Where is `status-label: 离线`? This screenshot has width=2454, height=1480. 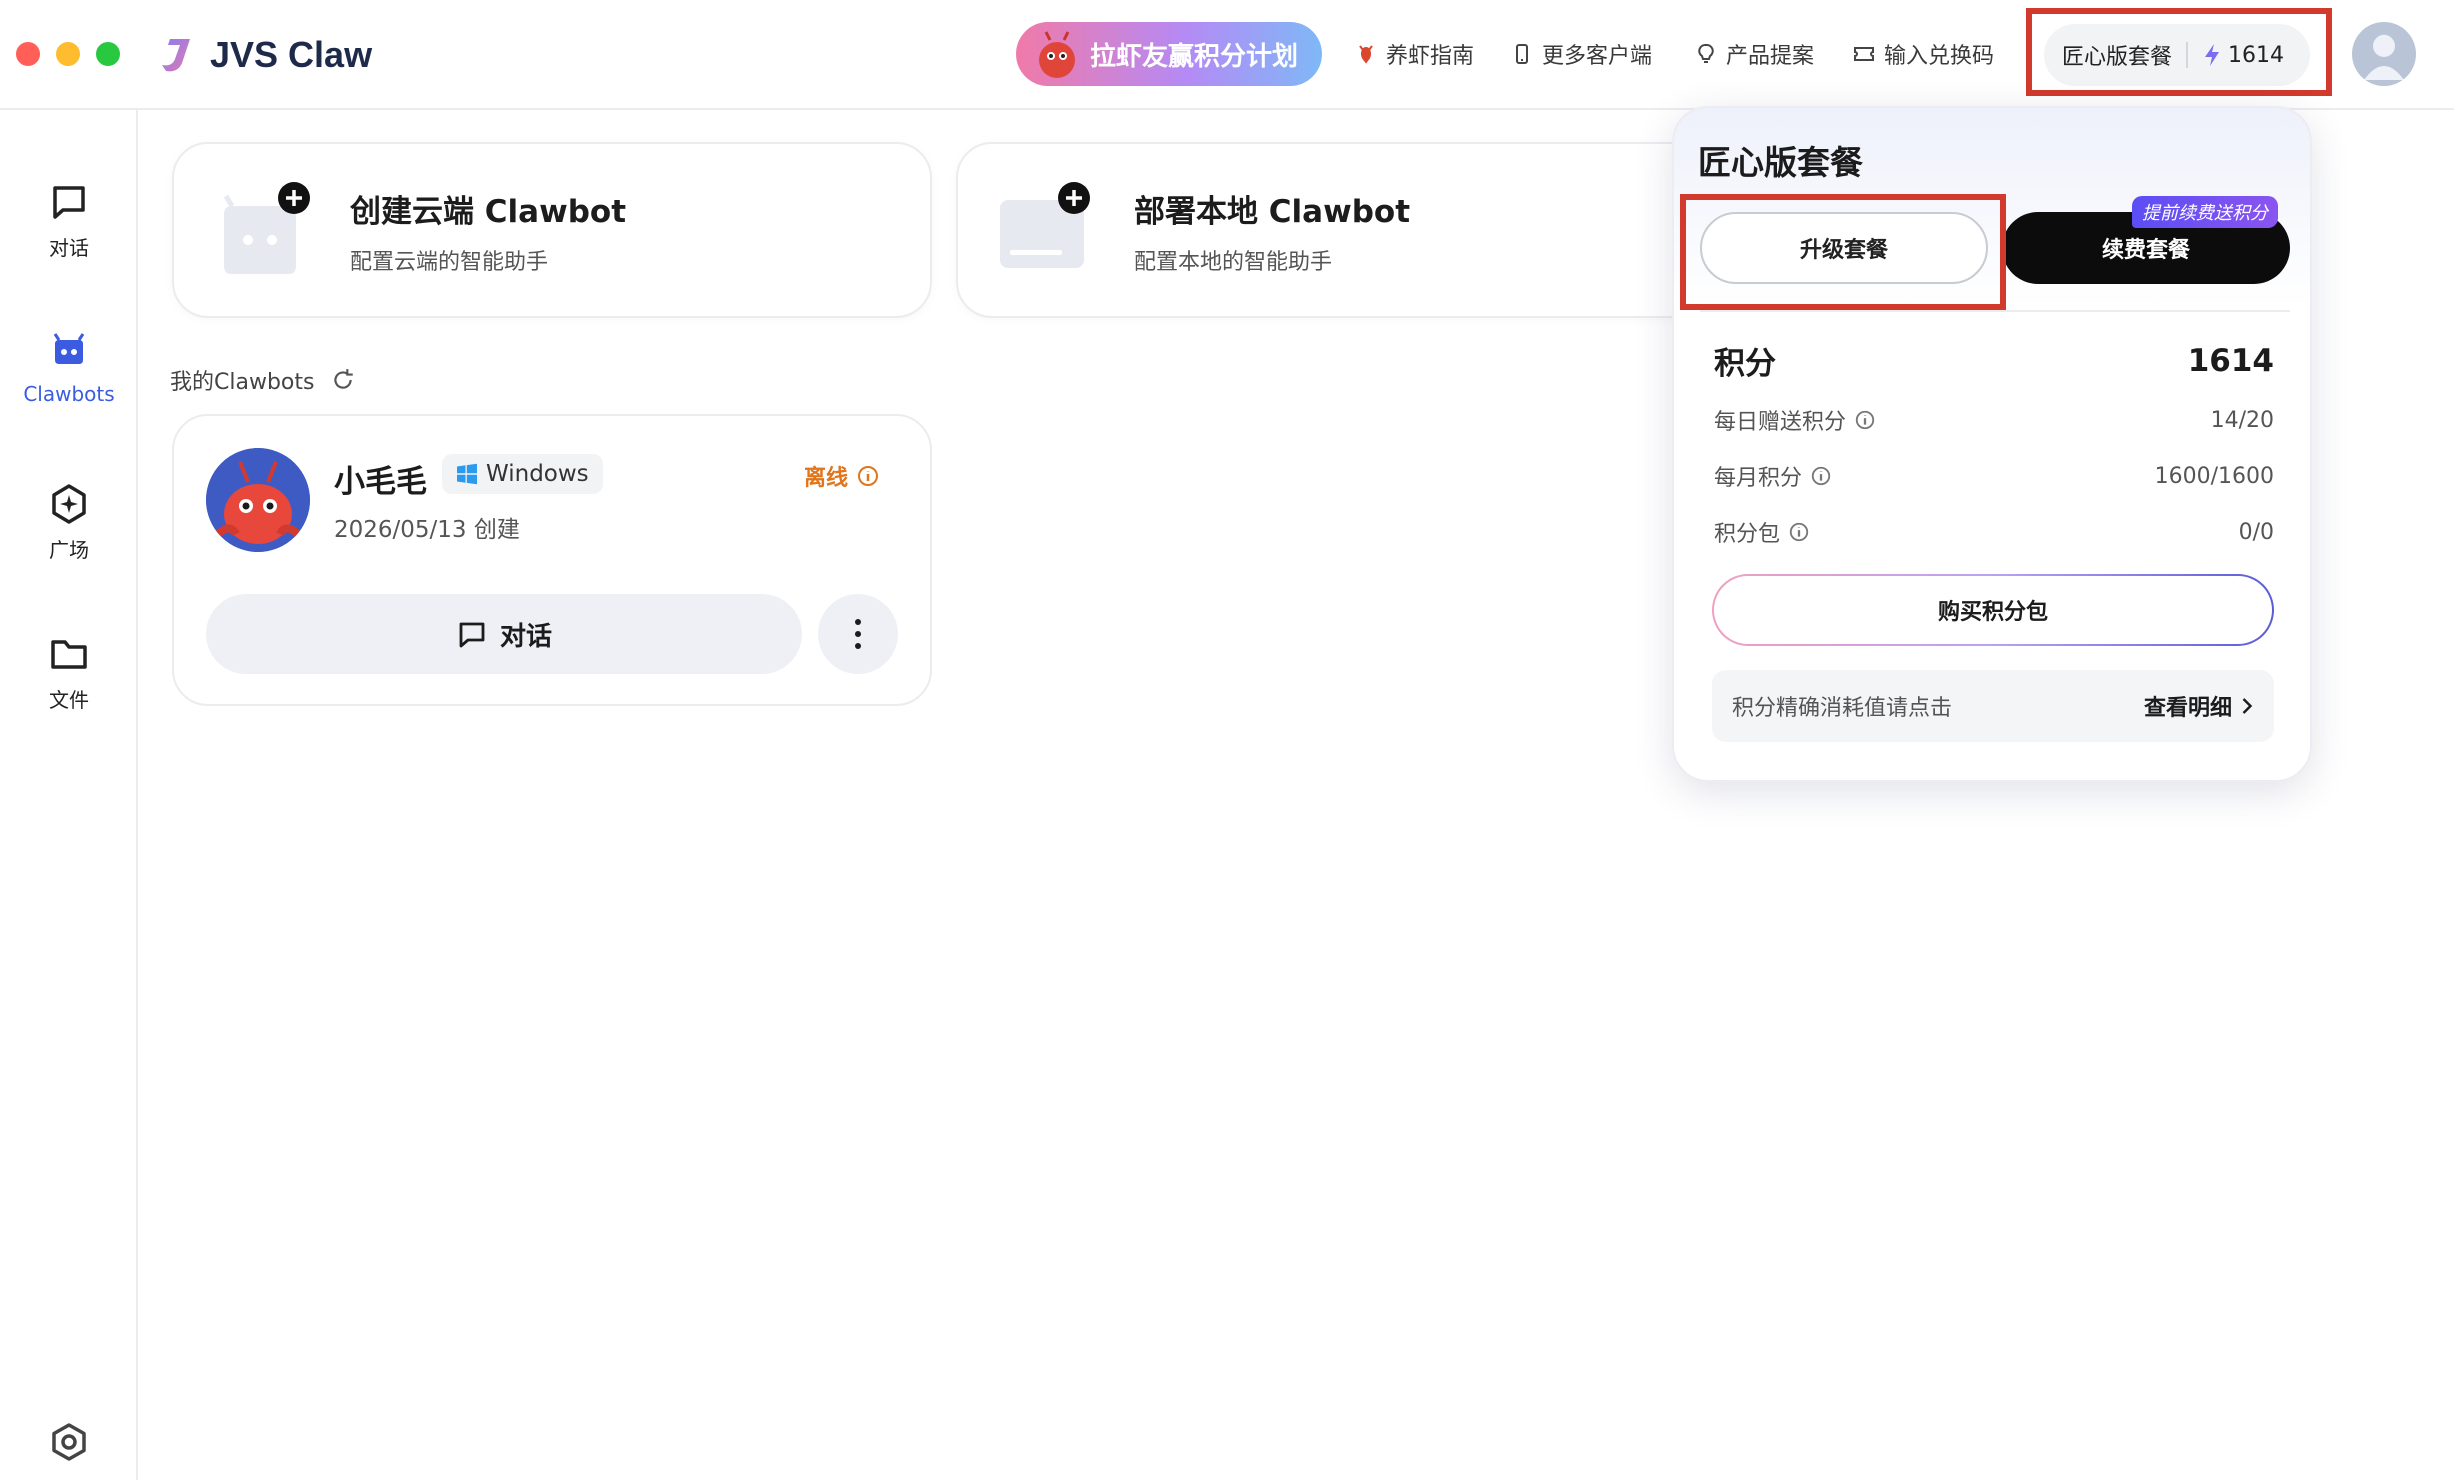
status-label: 离线 is located at coordinates (826, 478).